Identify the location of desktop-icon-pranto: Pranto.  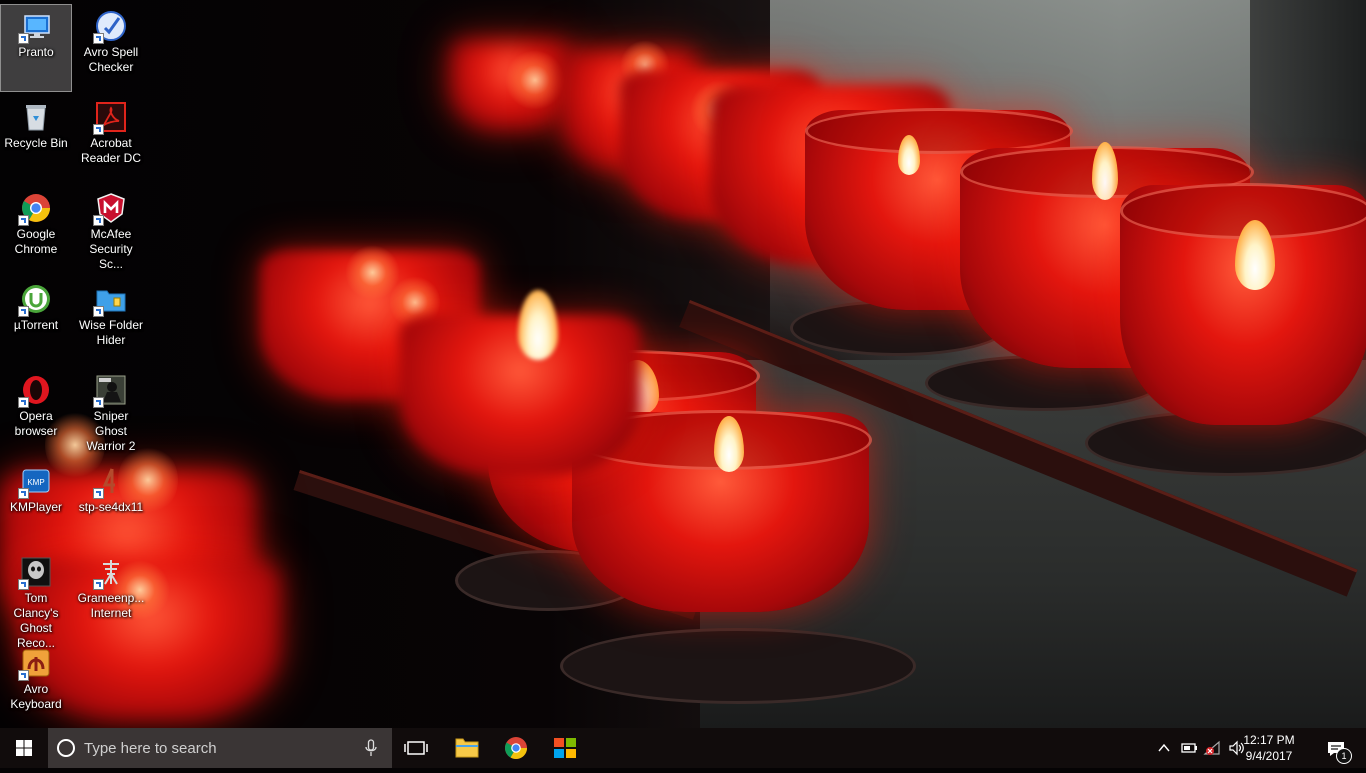
(36, 48).